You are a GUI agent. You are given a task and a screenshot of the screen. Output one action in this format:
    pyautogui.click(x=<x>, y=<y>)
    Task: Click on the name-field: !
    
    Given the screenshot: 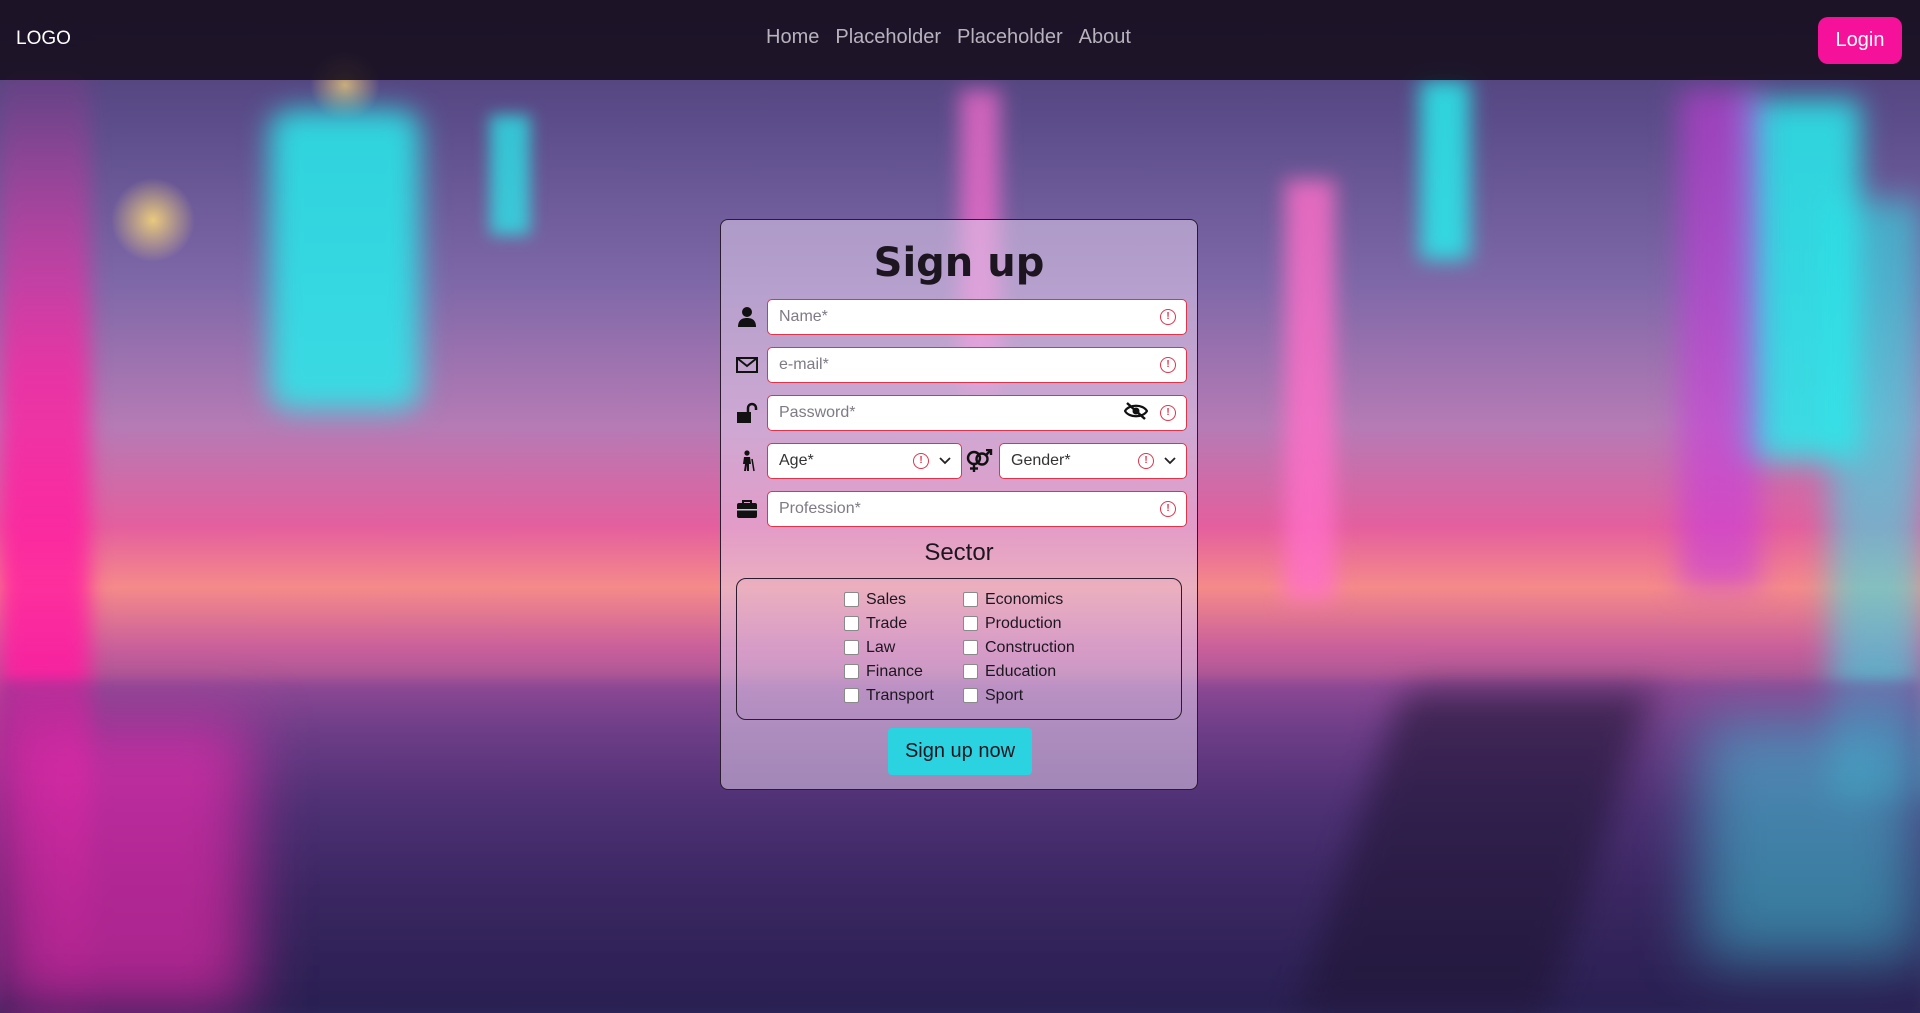 What is the action you would take?
    pyautogui.click(x=977, y=317)
    